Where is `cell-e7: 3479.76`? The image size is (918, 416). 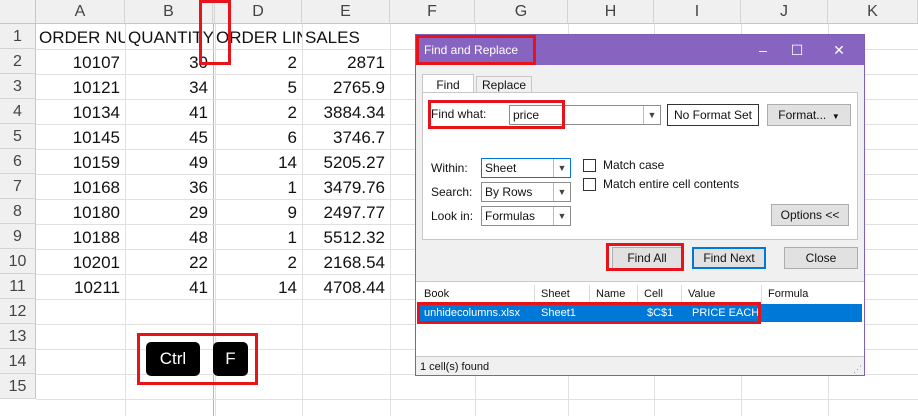
cell-e7: 3479.76 is located at coordinates (346, 187).